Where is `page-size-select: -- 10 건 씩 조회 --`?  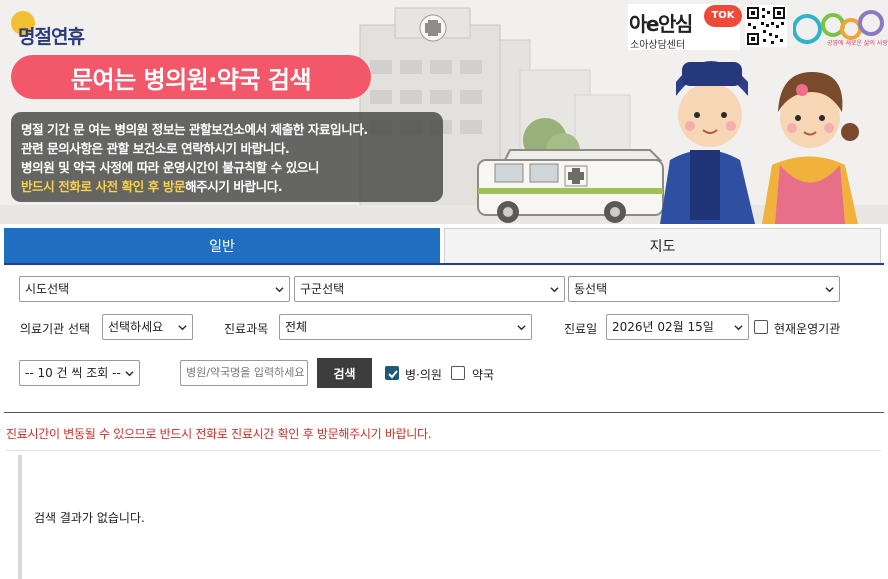 page-size-select: -- 10 건 씩 조회 -- is located at coordinates (79, 373).